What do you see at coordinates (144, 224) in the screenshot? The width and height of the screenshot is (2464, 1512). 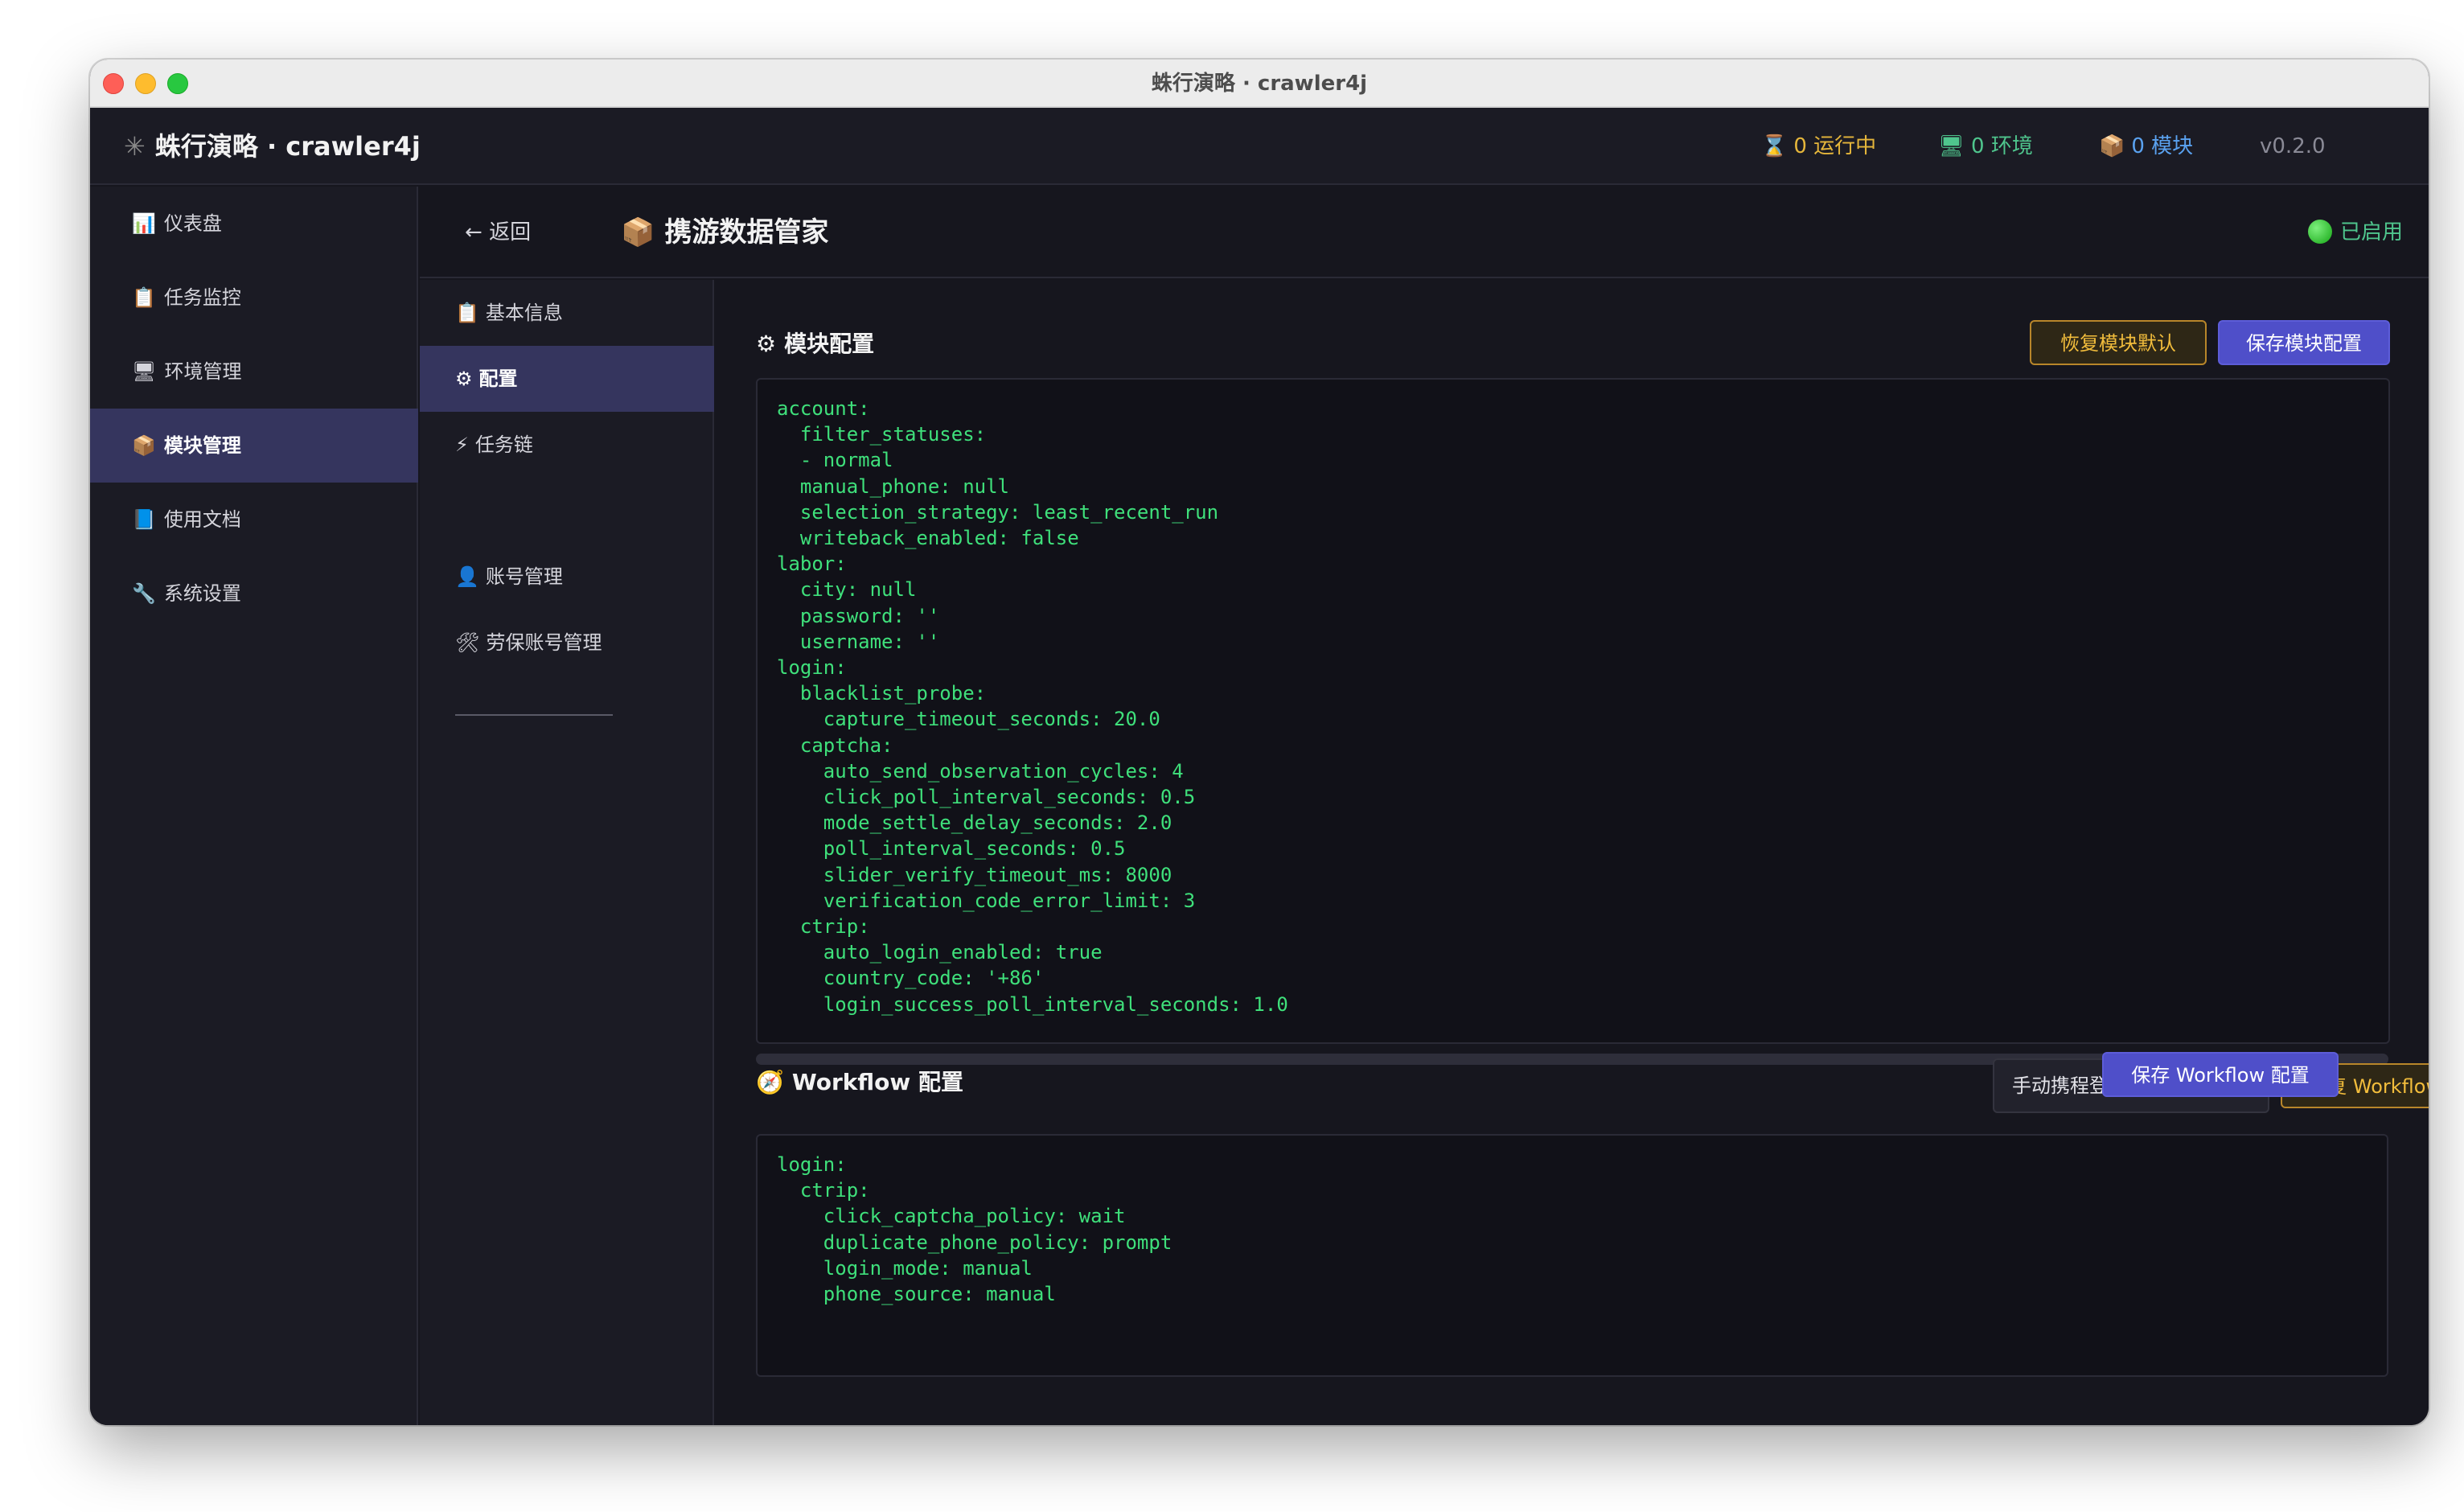 I see `bar-chart-icon: 📊` at bounding box center [144, 224].